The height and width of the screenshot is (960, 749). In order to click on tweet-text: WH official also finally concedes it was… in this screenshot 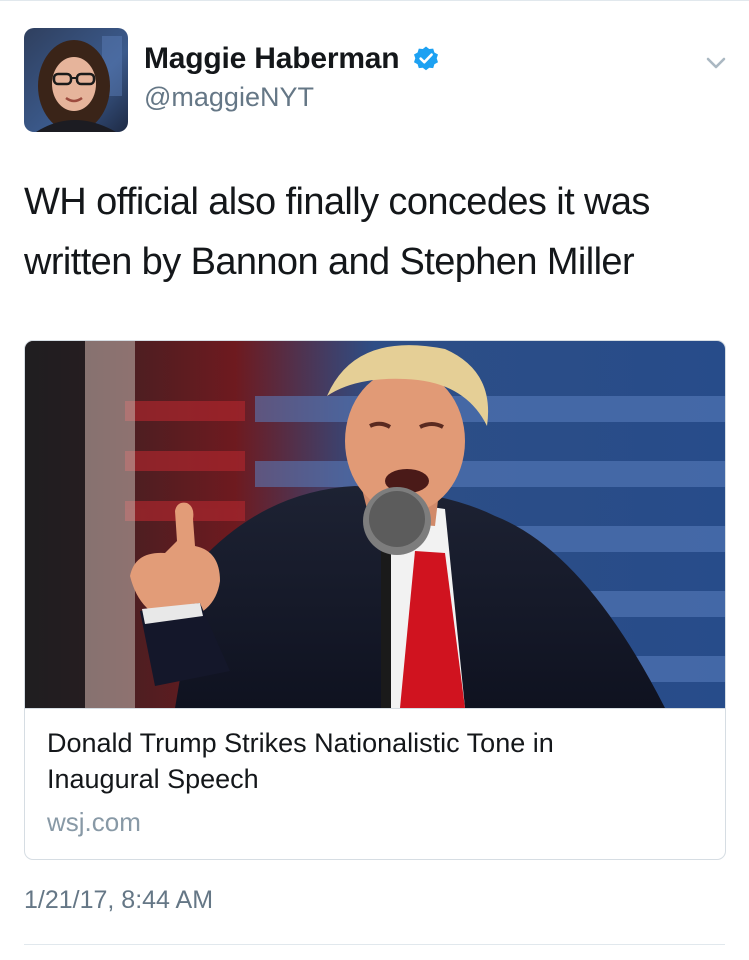, I will do `click(374, 232)`.